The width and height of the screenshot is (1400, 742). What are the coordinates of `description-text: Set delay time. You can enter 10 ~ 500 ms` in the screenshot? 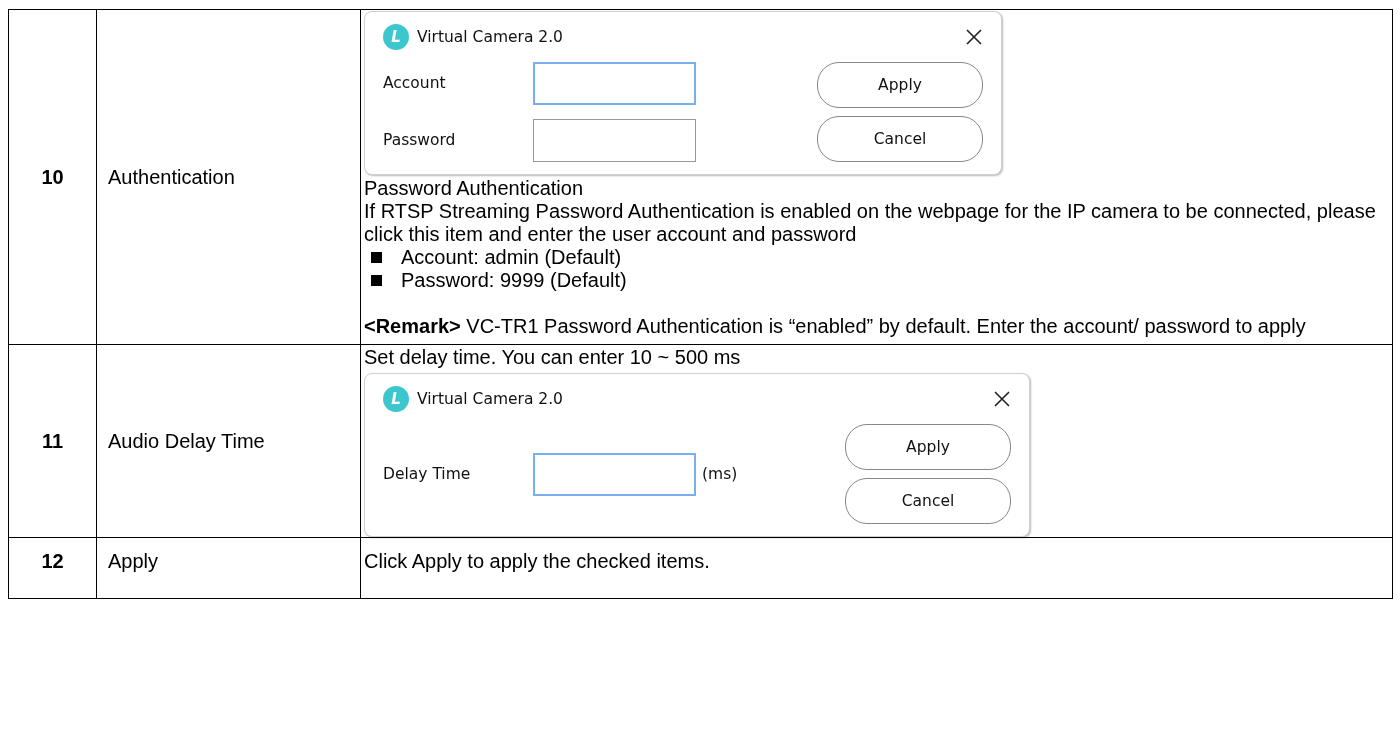 It's located at (553, 357).